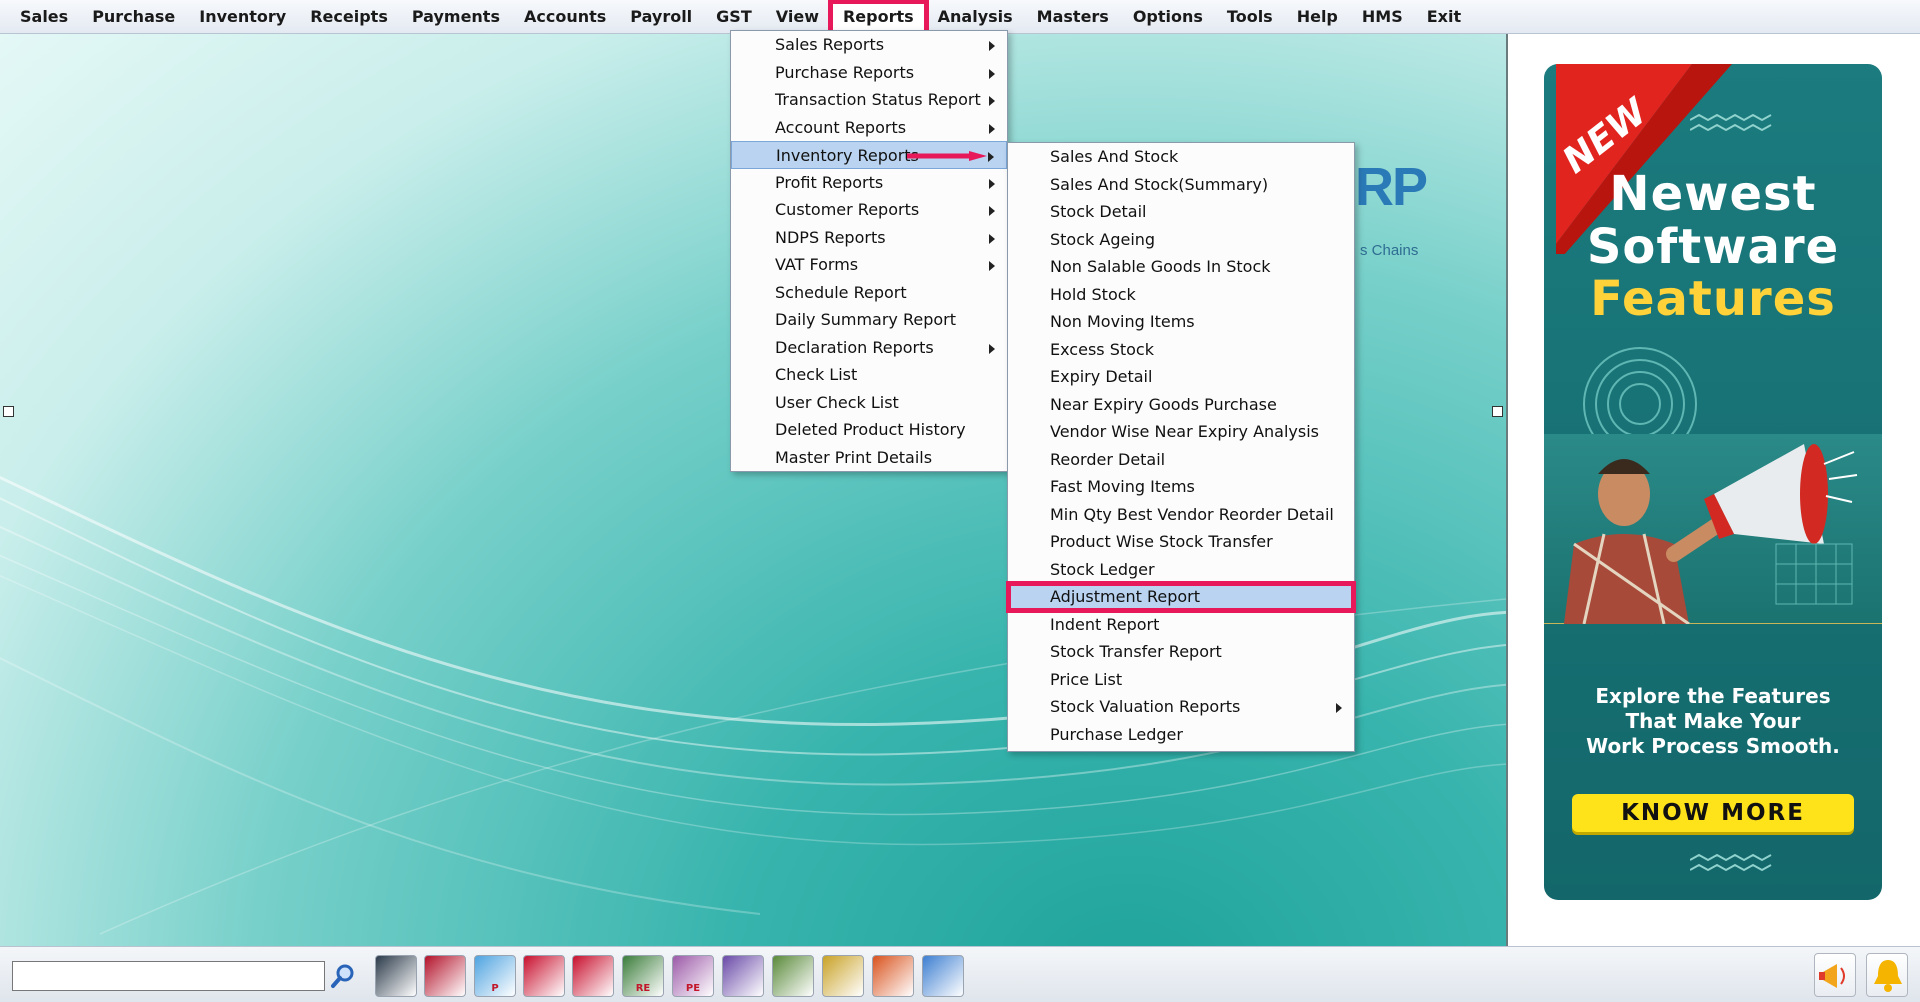 This screenshot has width=1920, height=1002. I want to click on know-more-button: KNOW MORE, so click(1713, 813).